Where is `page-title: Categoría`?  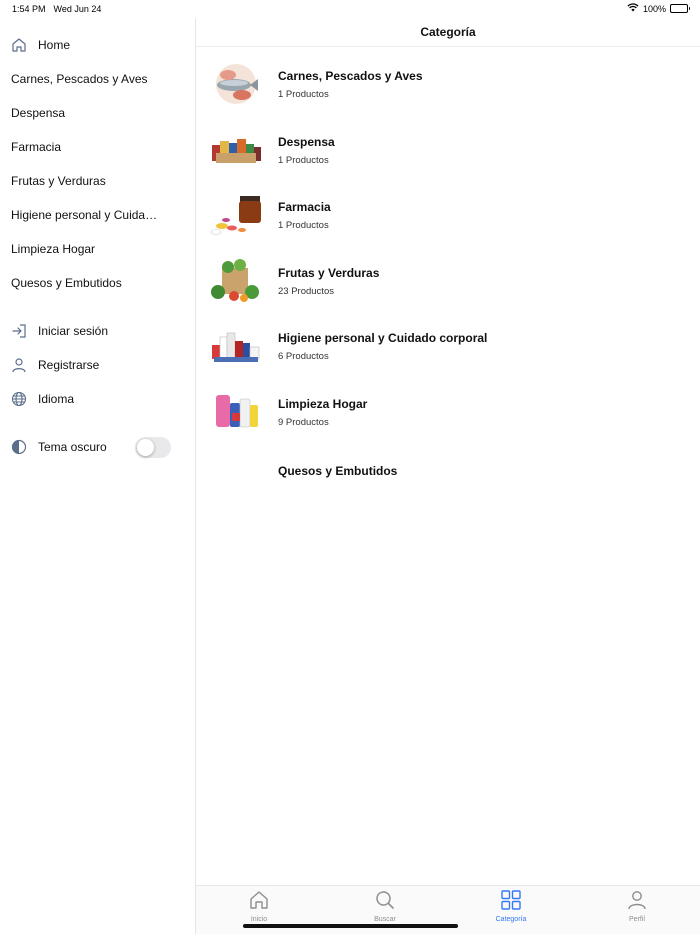 page-title: Categoría is located at coordinates (448, 32).